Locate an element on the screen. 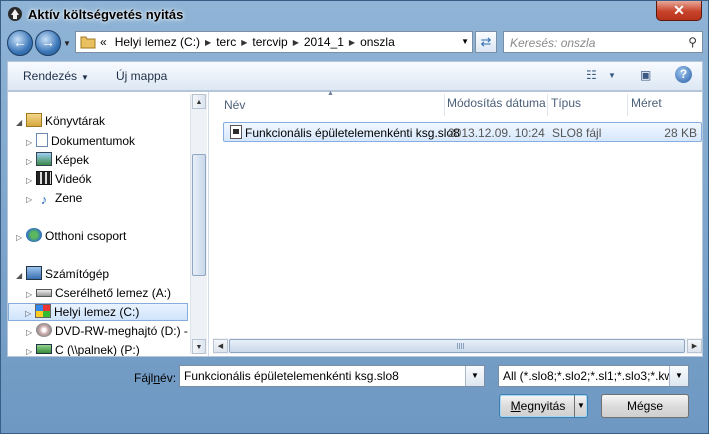 This screenshot has height=434, width=709. file-type-filter: All (*.slo8;*.slo2;*.sl1;*.slo3;*.kw2 ▼ is located at coordinates (593, 376).